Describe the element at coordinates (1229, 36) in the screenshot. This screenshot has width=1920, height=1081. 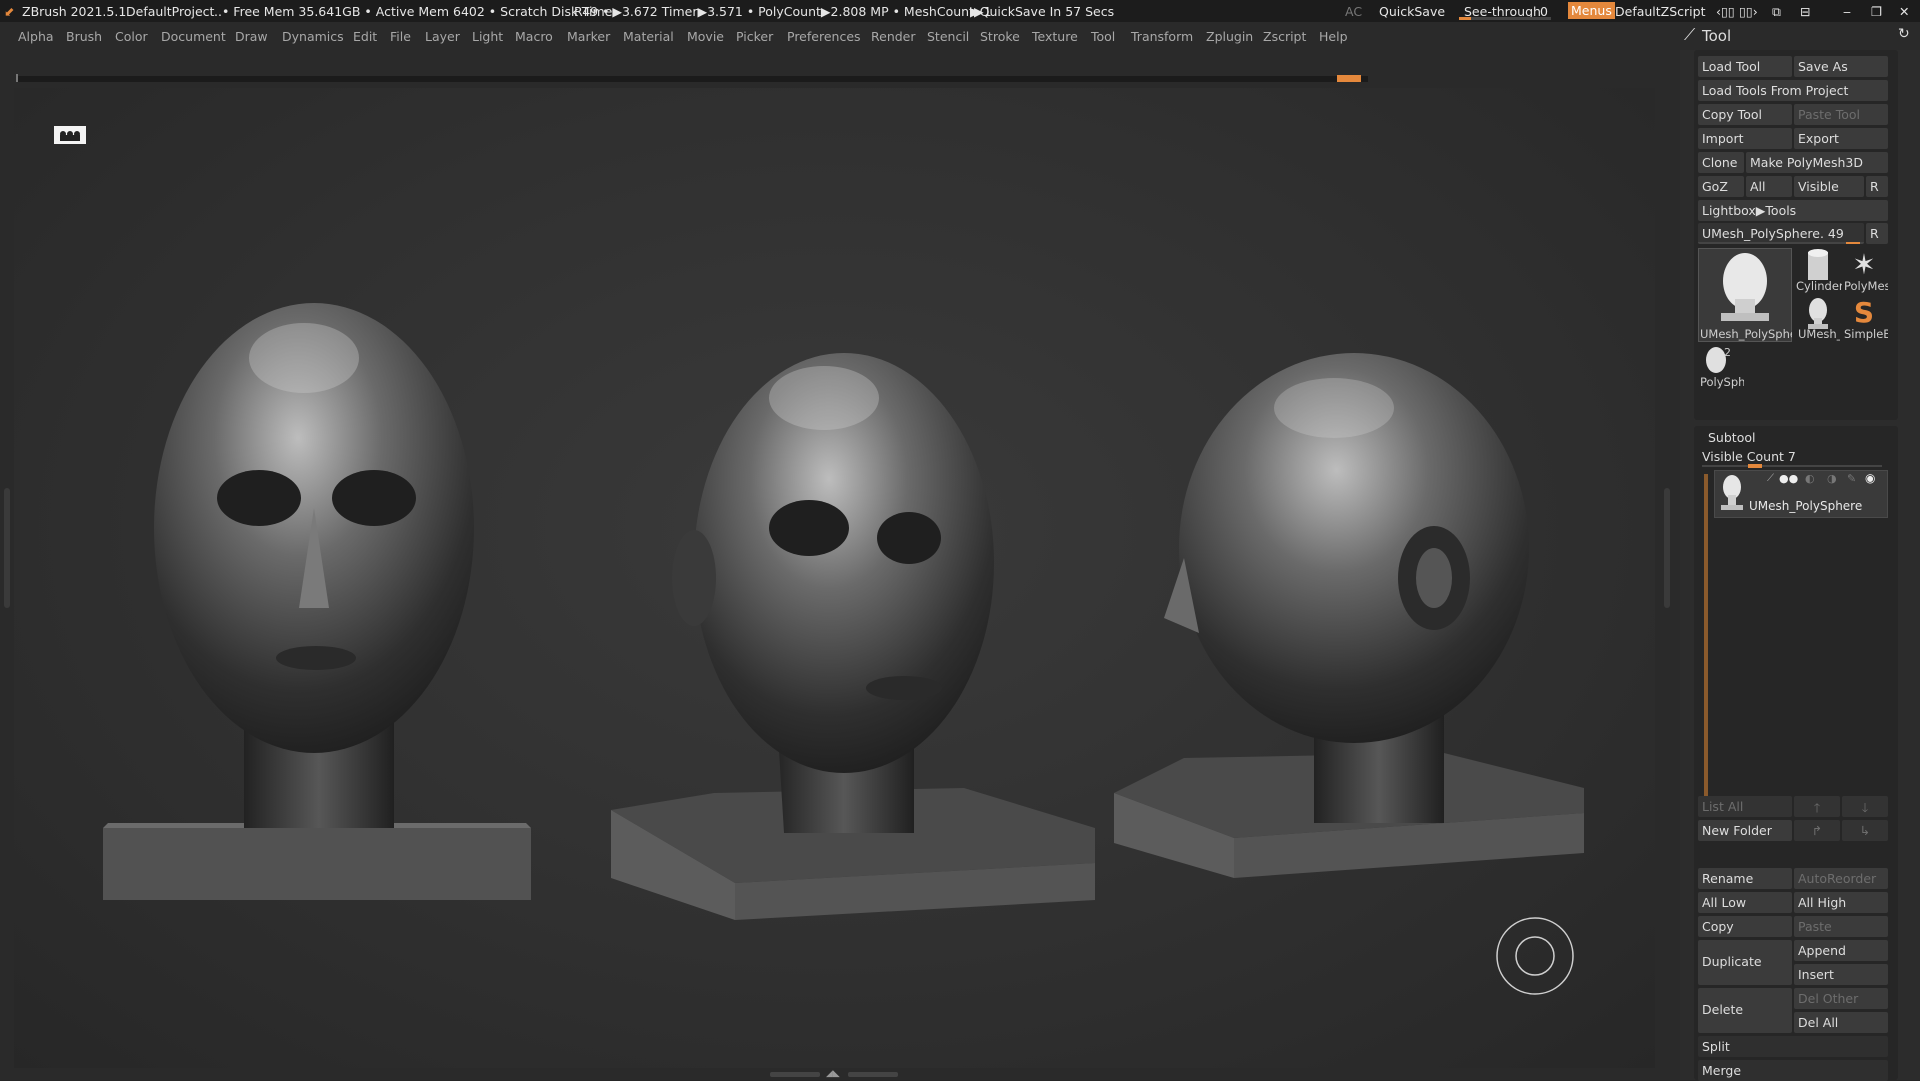
I see `menu-zplugin: Zplugin` at that location.